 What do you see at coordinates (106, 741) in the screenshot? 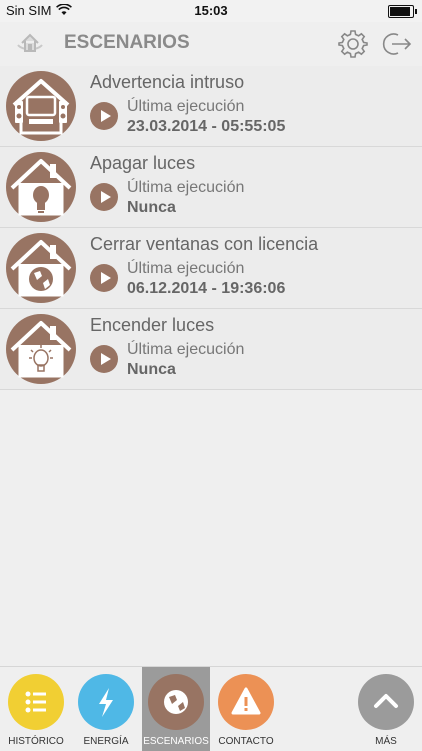
I see `tab-label: ENERGÍA` at bounding box center [106, 741].